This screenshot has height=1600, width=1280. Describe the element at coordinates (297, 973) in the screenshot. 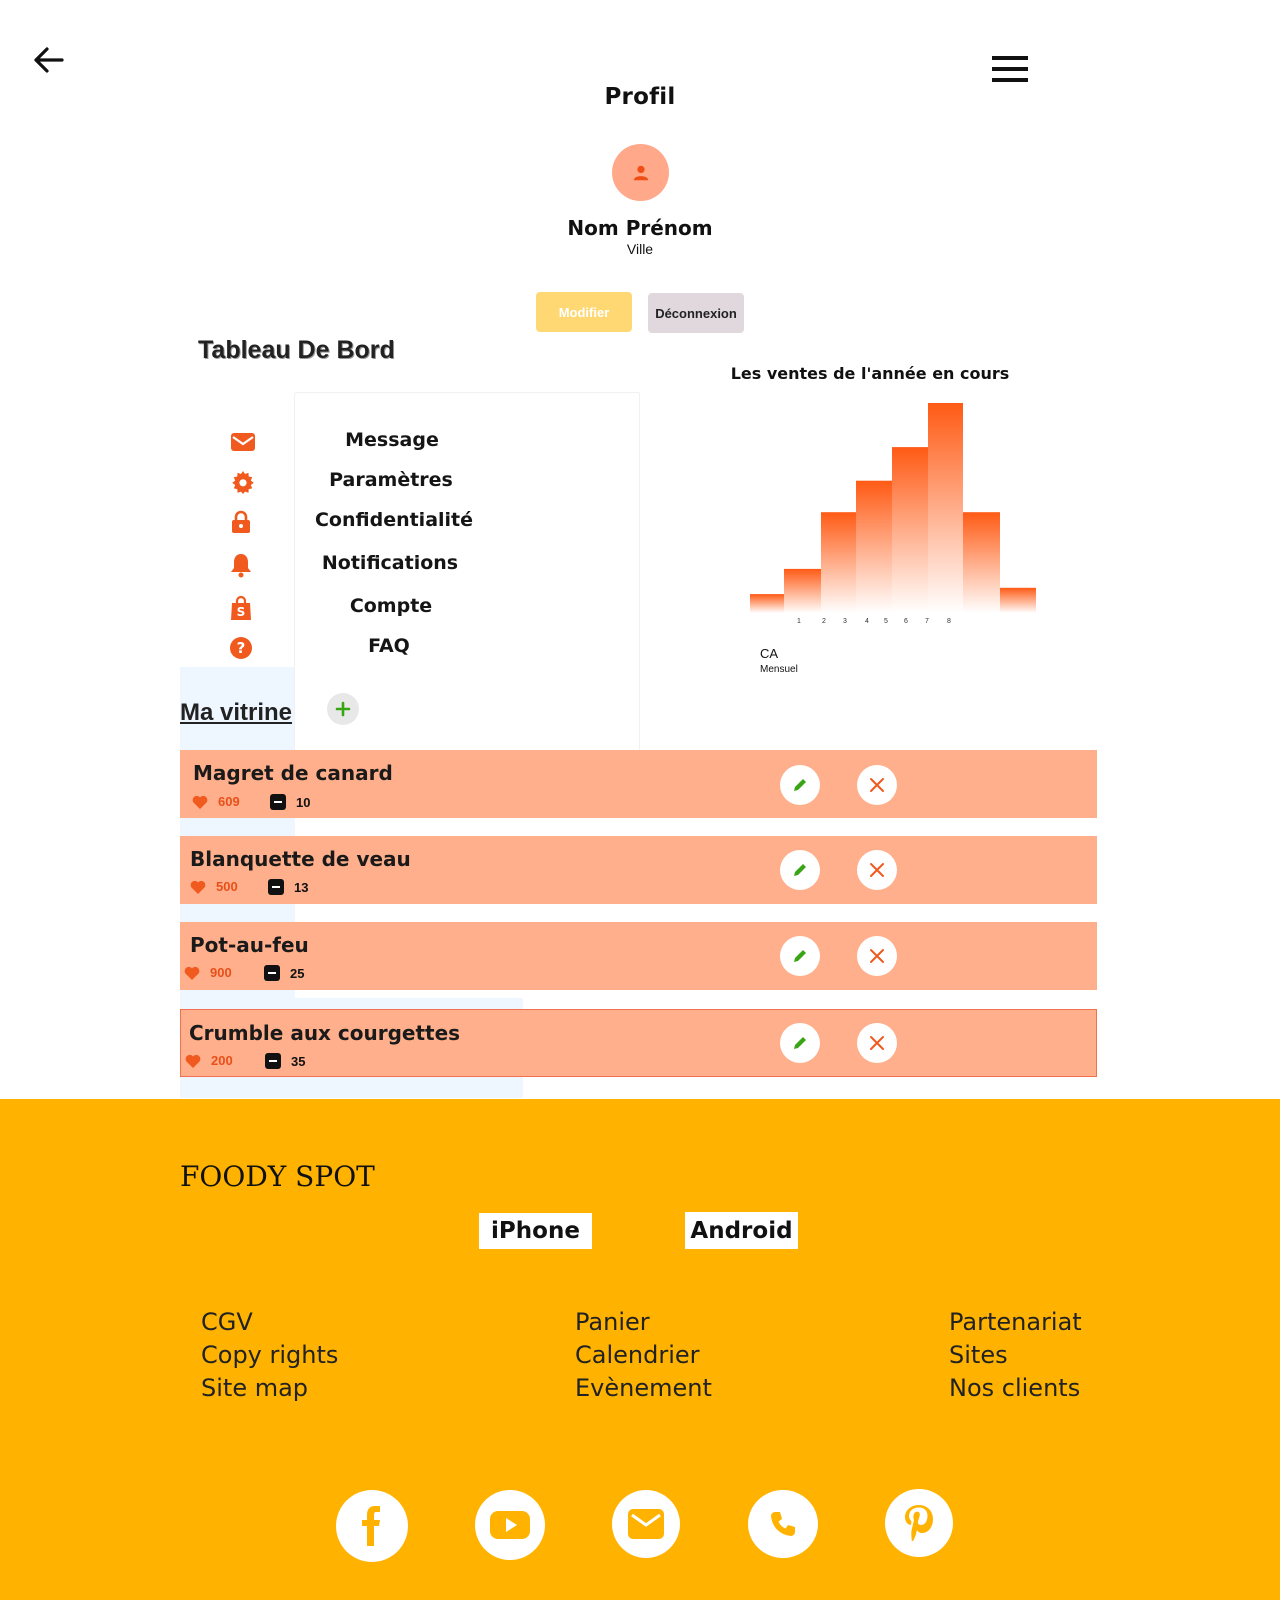

I see `quantity-value: 25` at that location.